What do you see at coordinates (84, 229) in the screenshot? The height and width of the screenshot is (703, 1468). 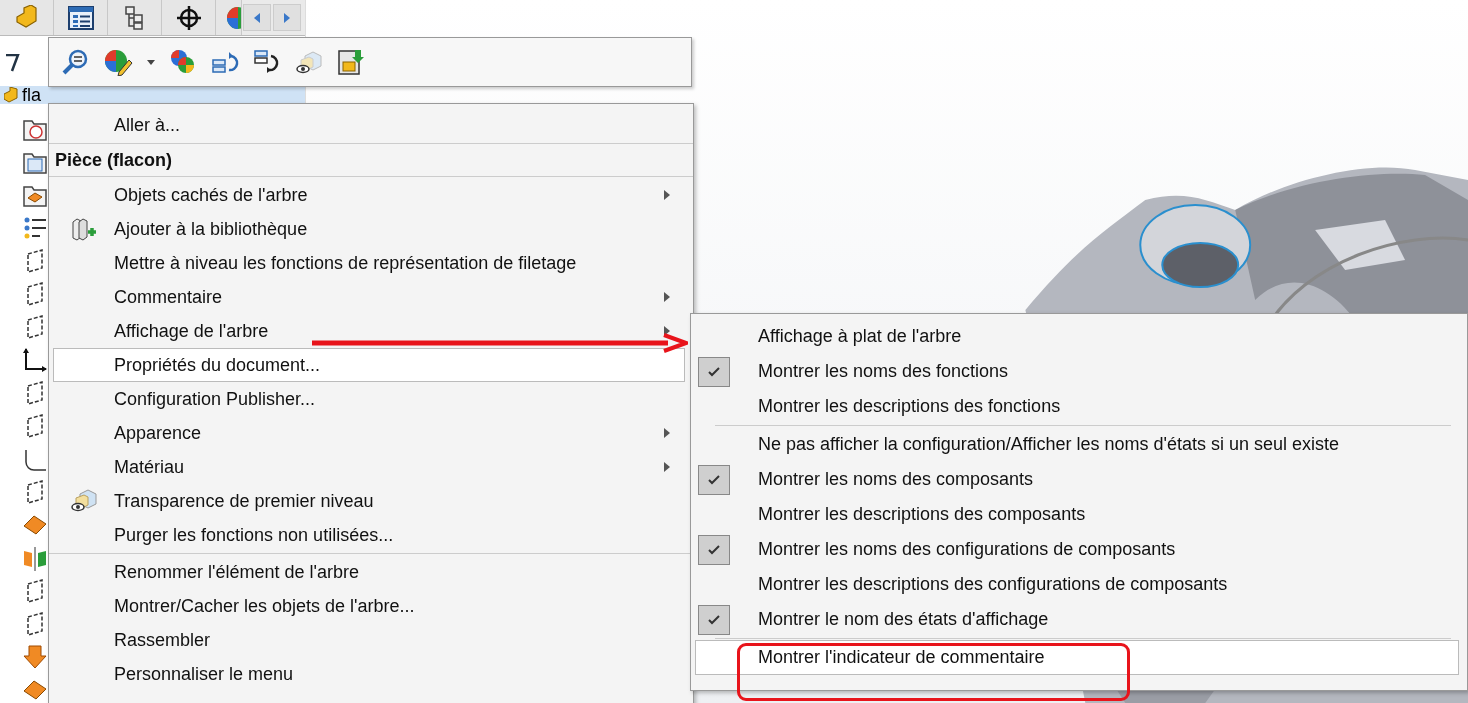 I see `books-add-icon` at bounding box center [84, 229].